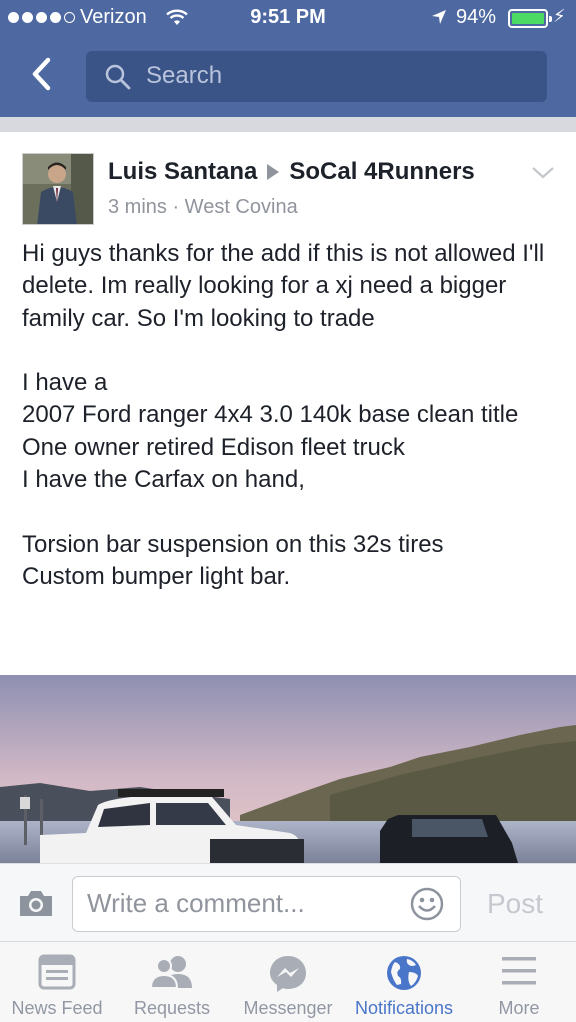 The image size is (576, 1022). I want to click on battery-percent: 94%, so click(476, 17).